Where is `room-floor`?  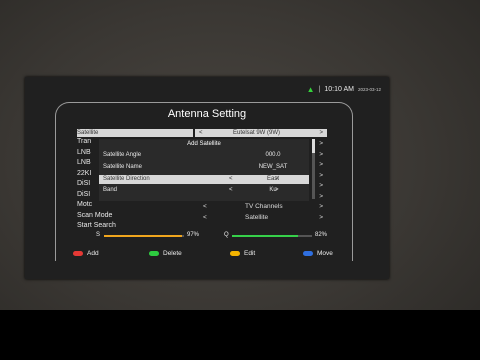 room-floor is located at coordinates (240, 335).